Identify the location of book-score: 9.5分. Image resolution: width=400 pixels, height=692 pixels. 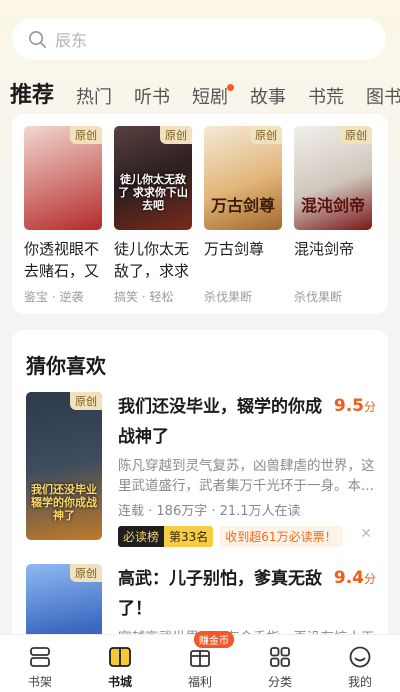
(355, 406).